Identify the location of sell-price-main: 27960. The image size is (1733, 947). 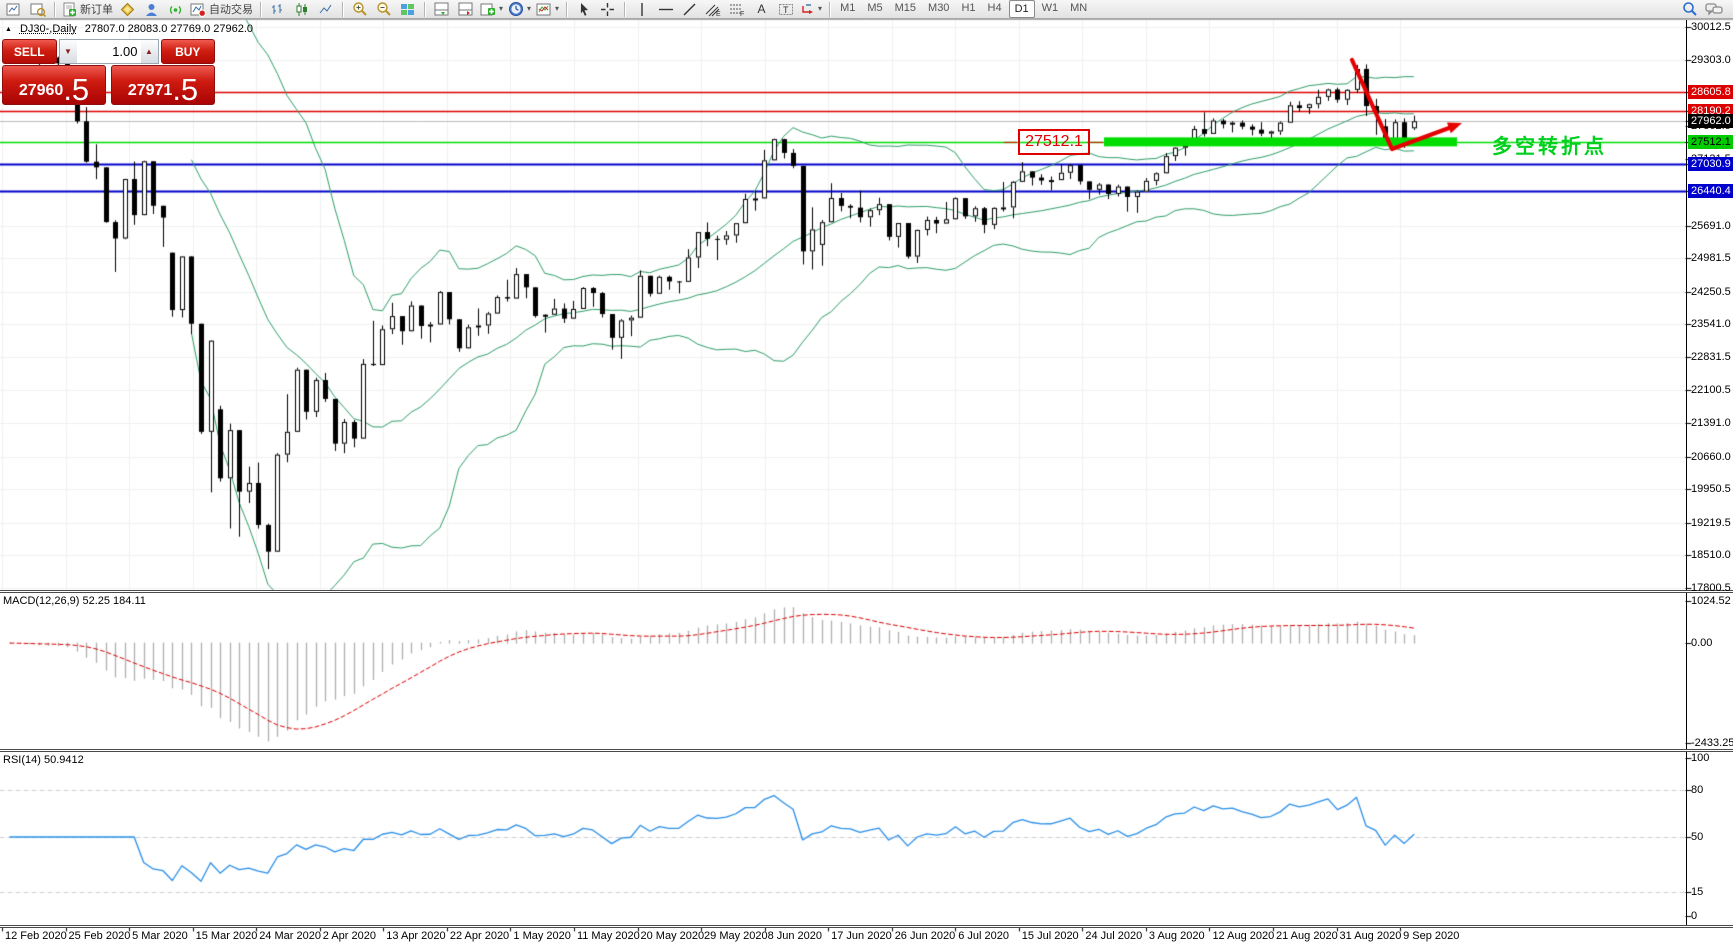
(41, 90).